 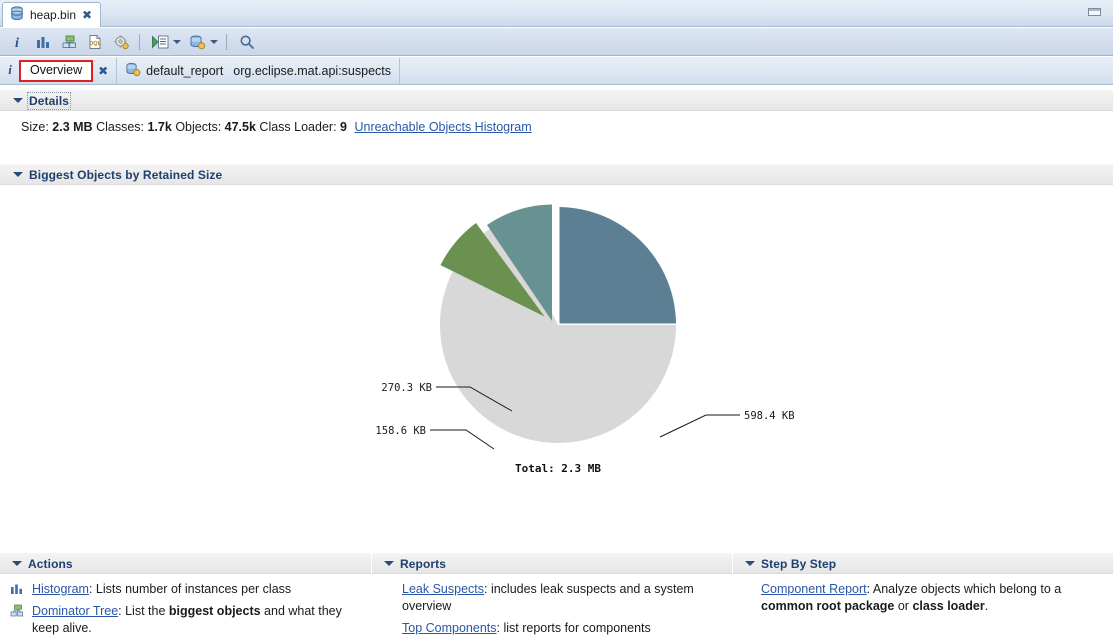 I want to click on top-components-desc: : list reports for components, so click(x=573, y=628).